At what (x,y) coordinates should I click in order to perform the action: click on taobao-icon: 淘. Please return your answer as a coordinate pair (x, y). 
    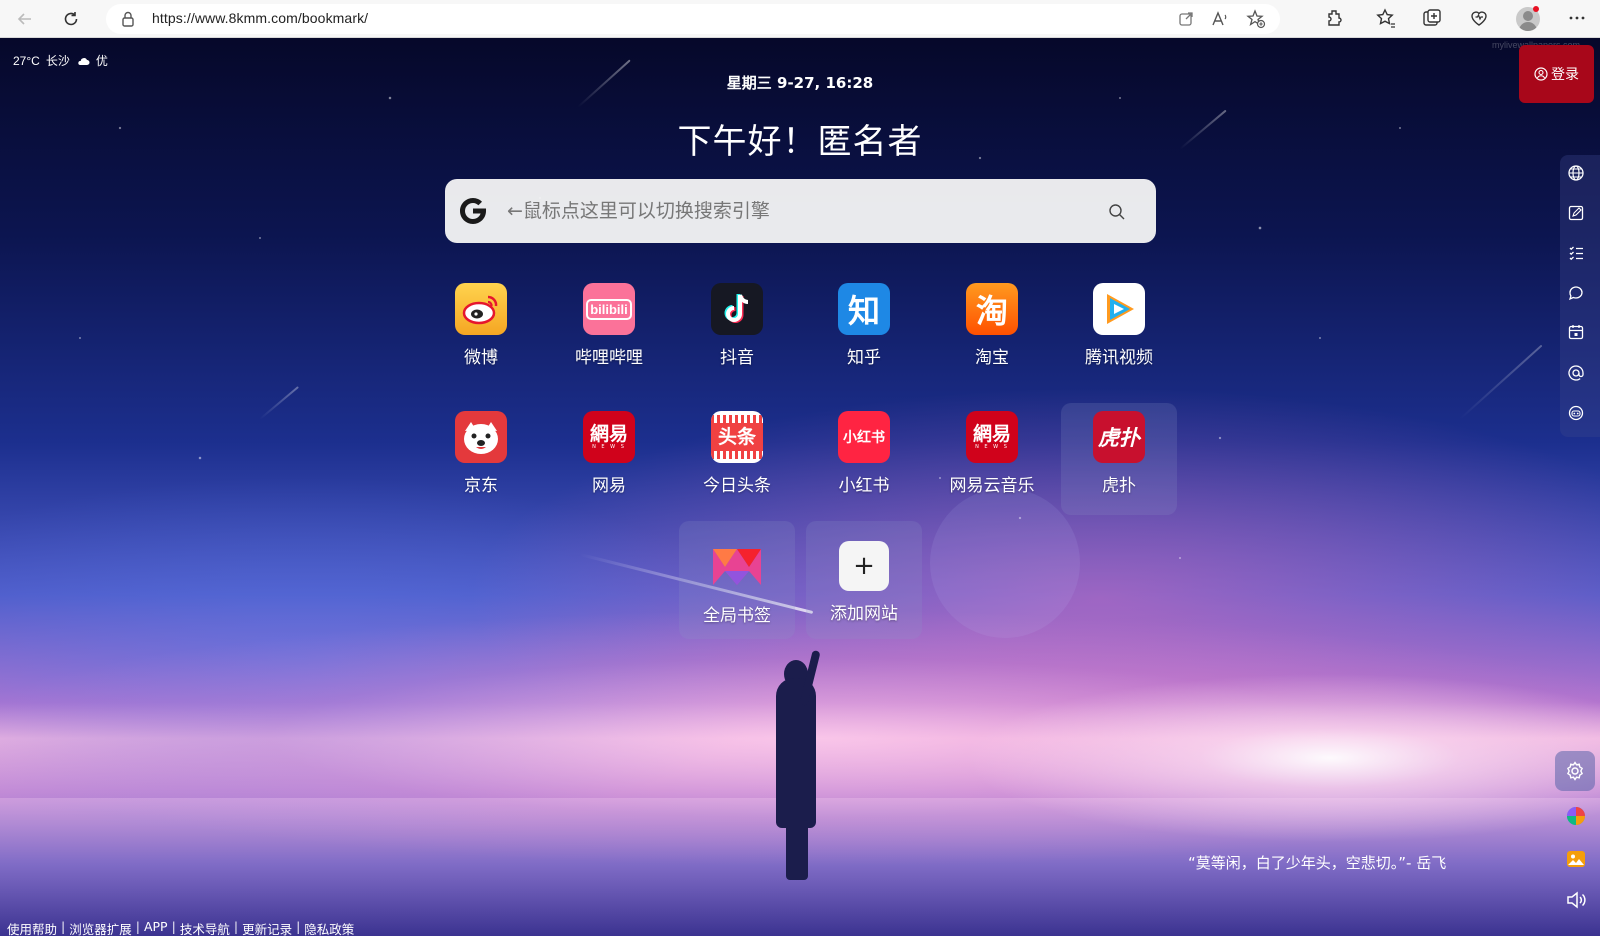
    Looking at the image, I should click on (992, 309).